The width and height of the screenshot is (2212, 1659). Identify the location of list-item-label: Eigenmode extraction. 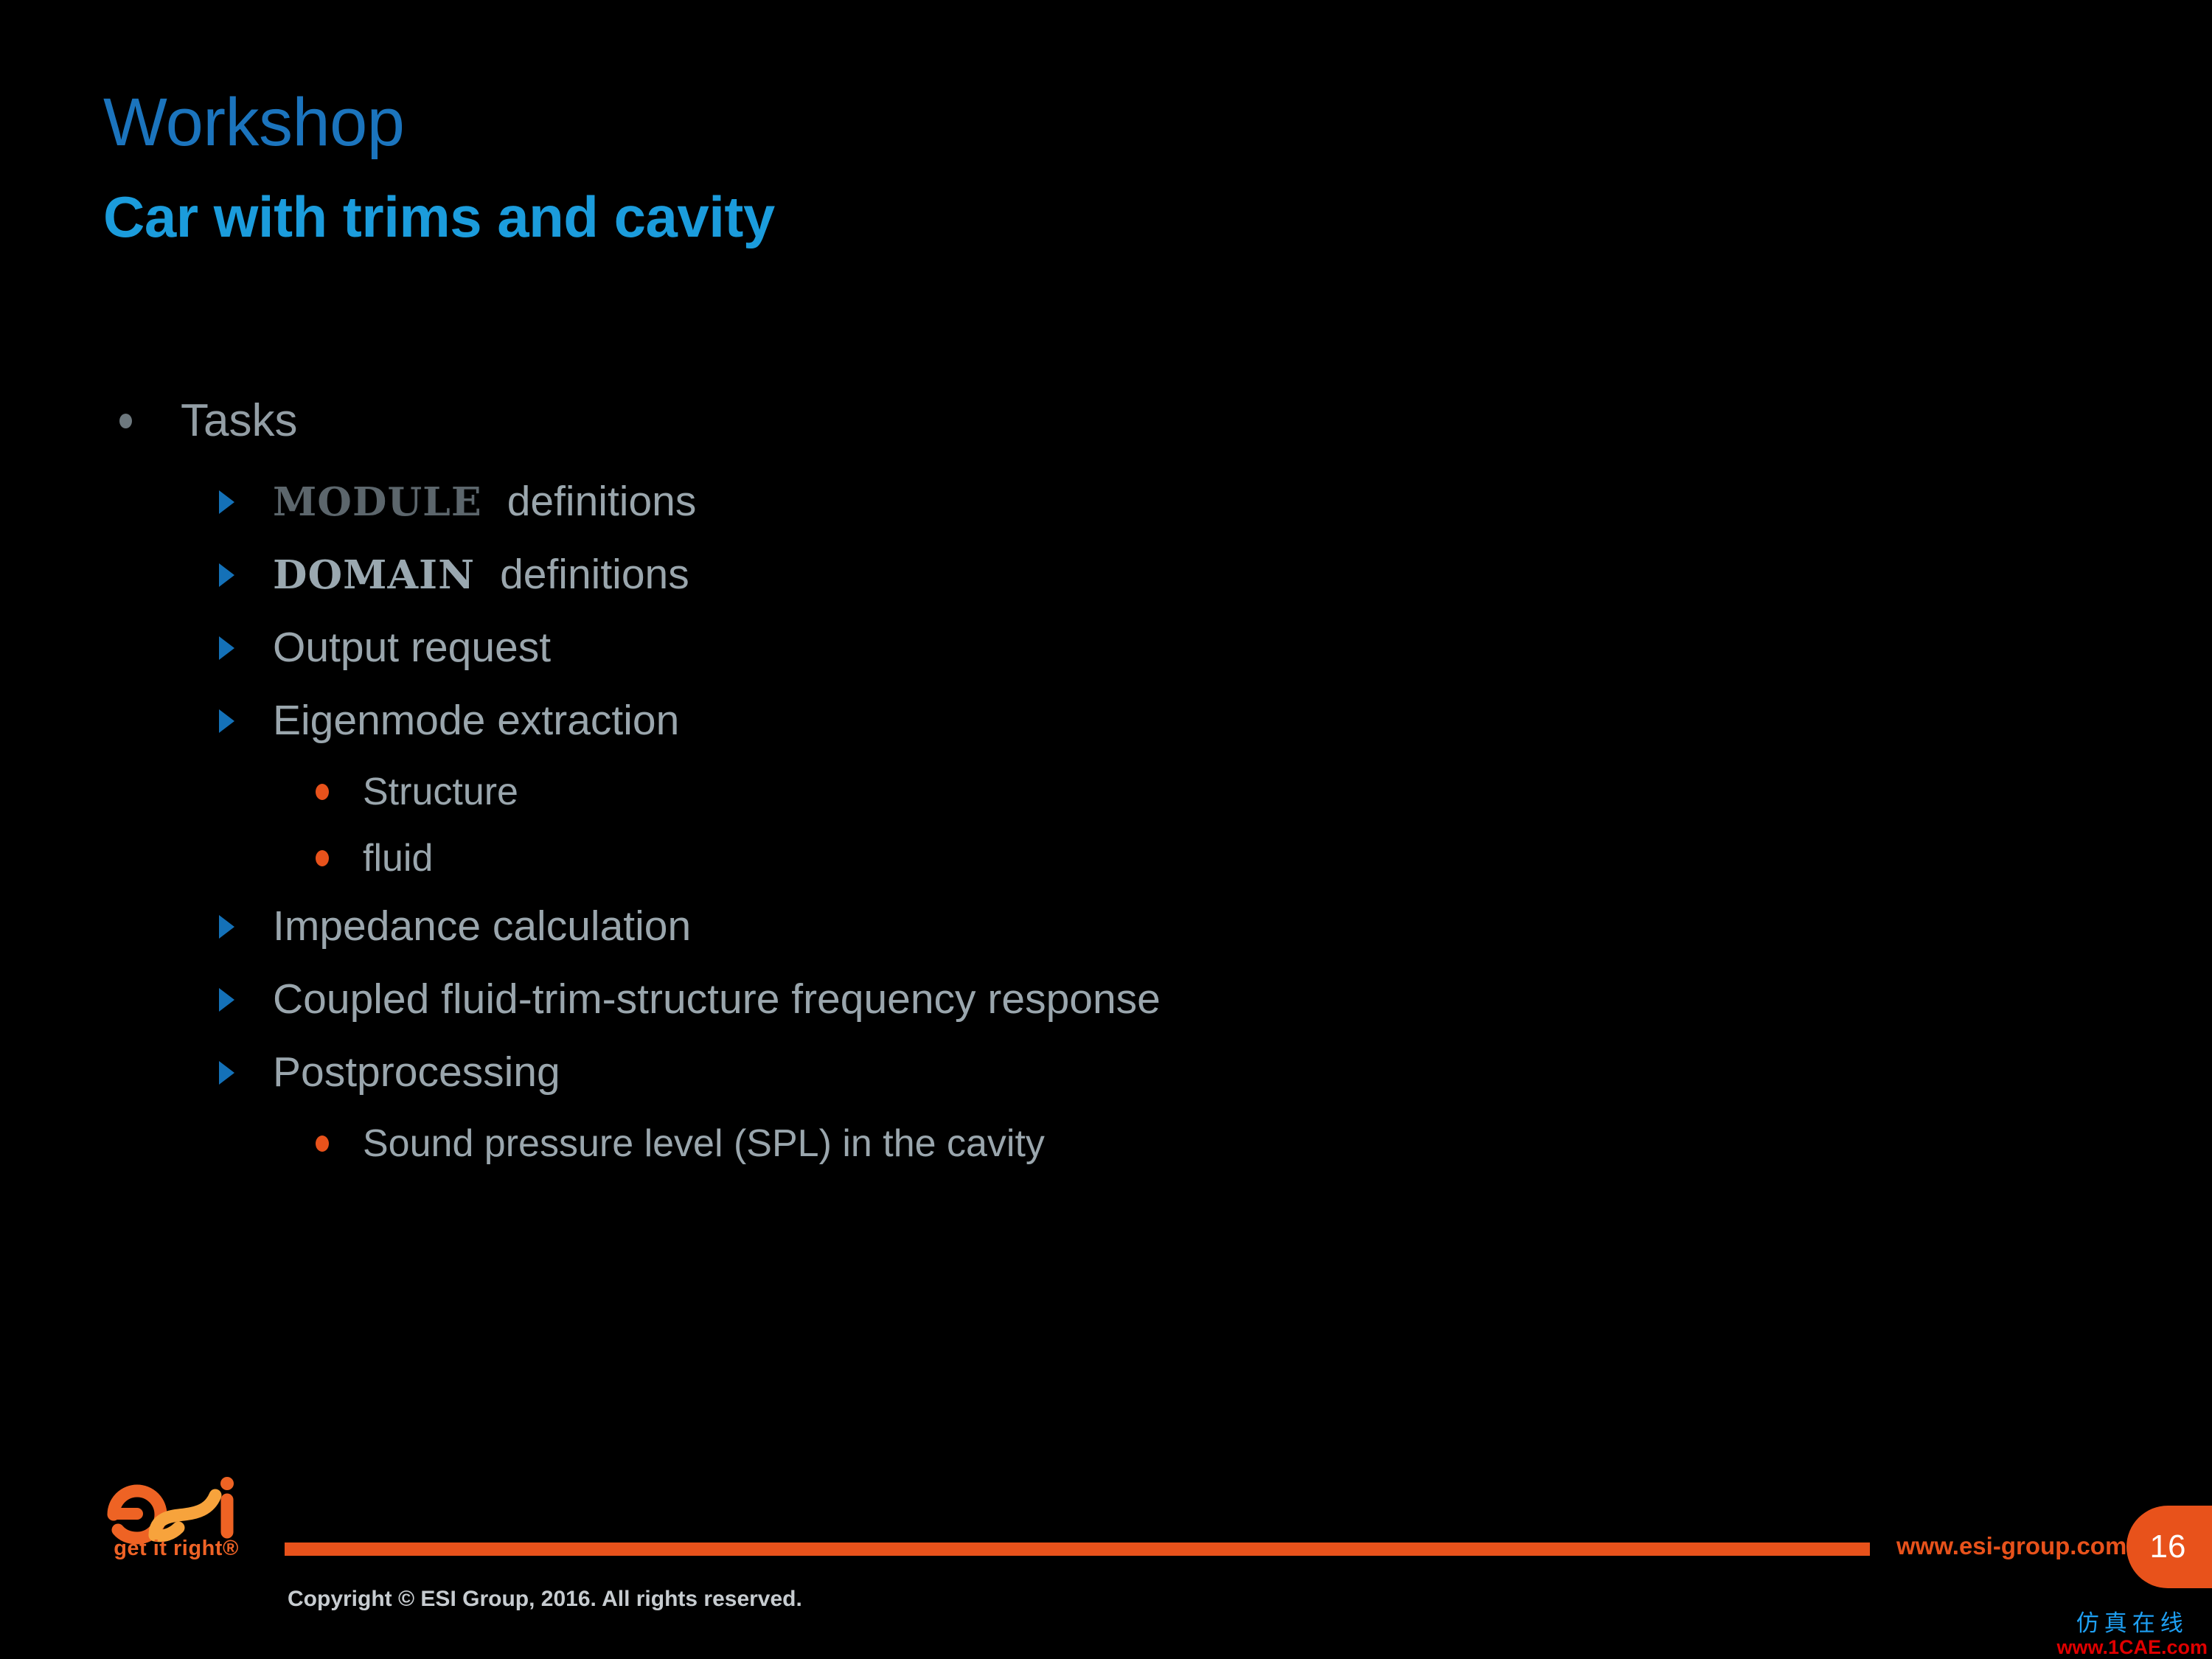
(476, 720).